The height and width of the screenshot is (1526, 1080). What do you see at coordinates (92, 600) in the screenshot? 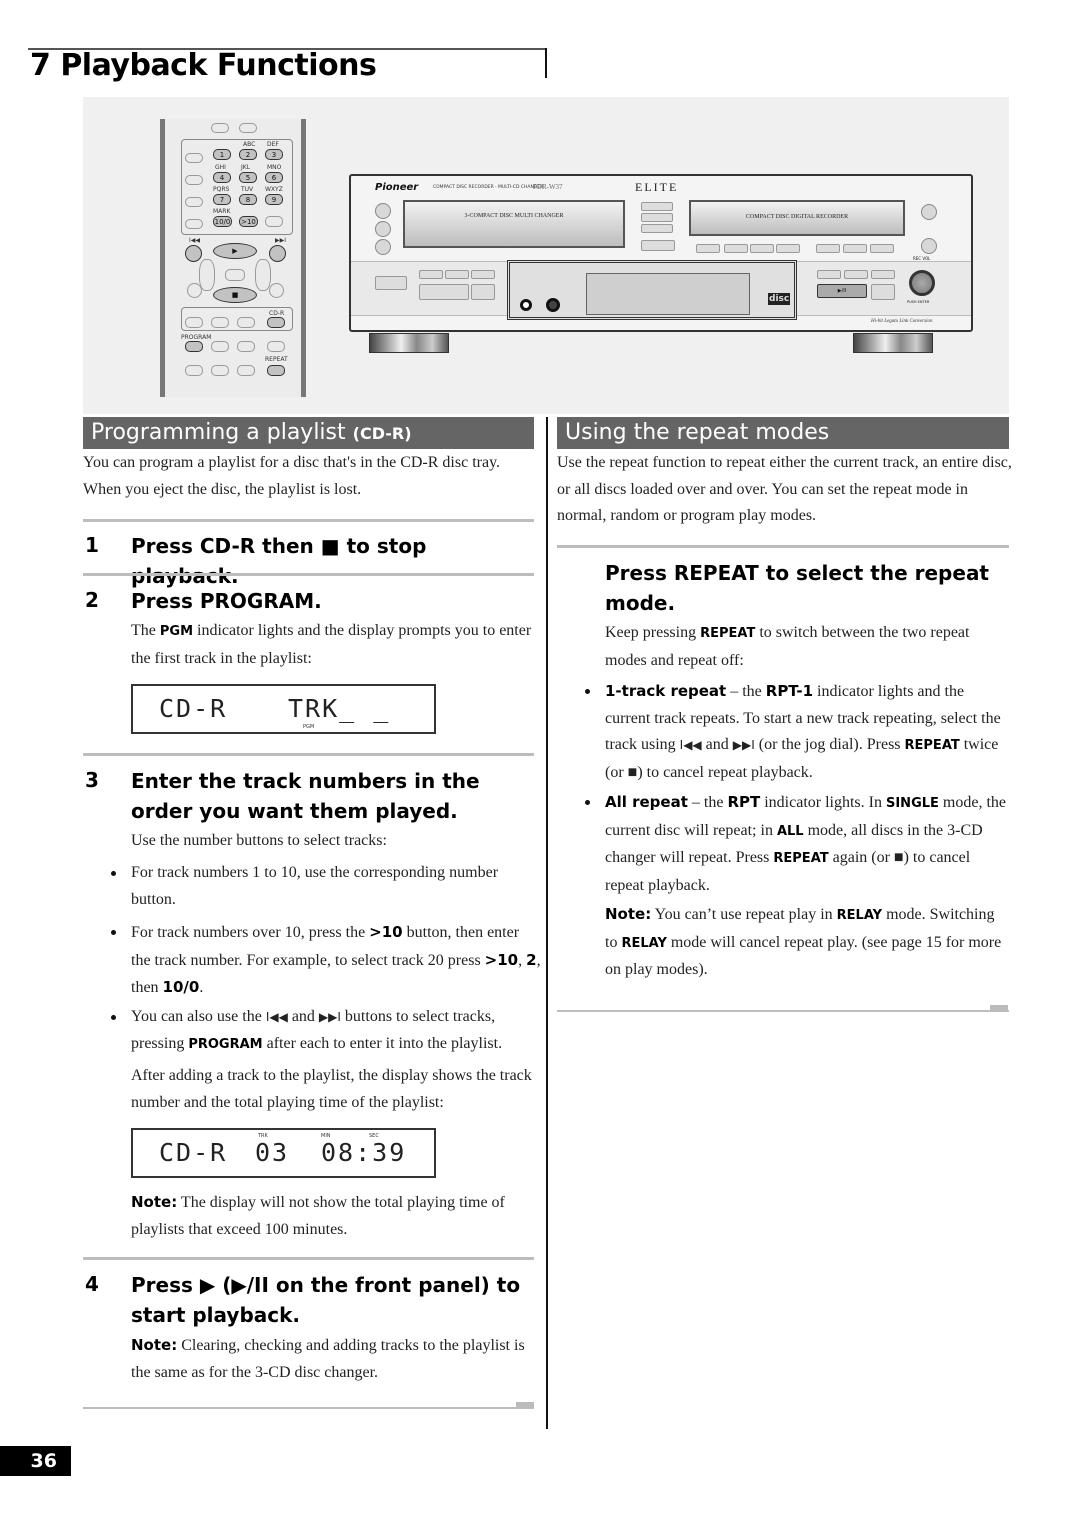
I see `step-number: 2` at bounding box center [92, 600].